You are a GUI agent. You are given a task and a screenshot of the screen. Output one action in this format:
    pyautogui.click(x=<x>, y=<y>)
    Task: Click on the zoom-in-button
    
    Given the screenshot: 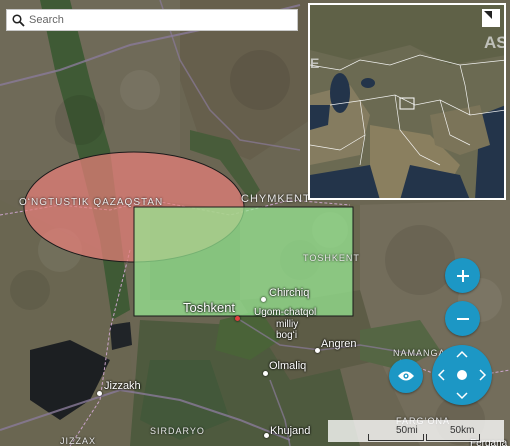 What is the action you would take?
    pyautogui.click(x=462, y=275)
    